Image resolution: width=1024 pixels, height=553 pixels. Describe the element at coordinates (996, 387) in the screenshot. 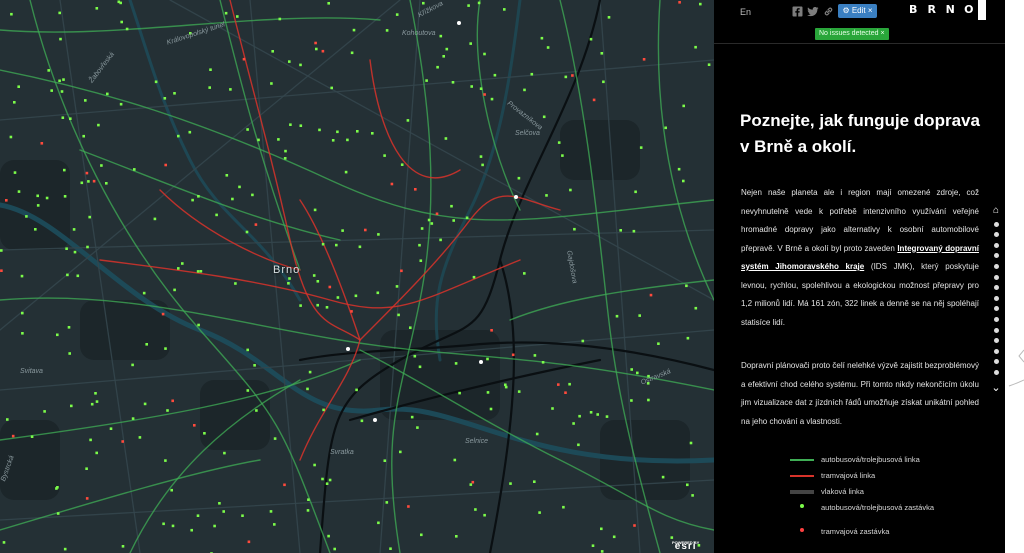

I see `chevron-down-icon: ⌄` at that location.